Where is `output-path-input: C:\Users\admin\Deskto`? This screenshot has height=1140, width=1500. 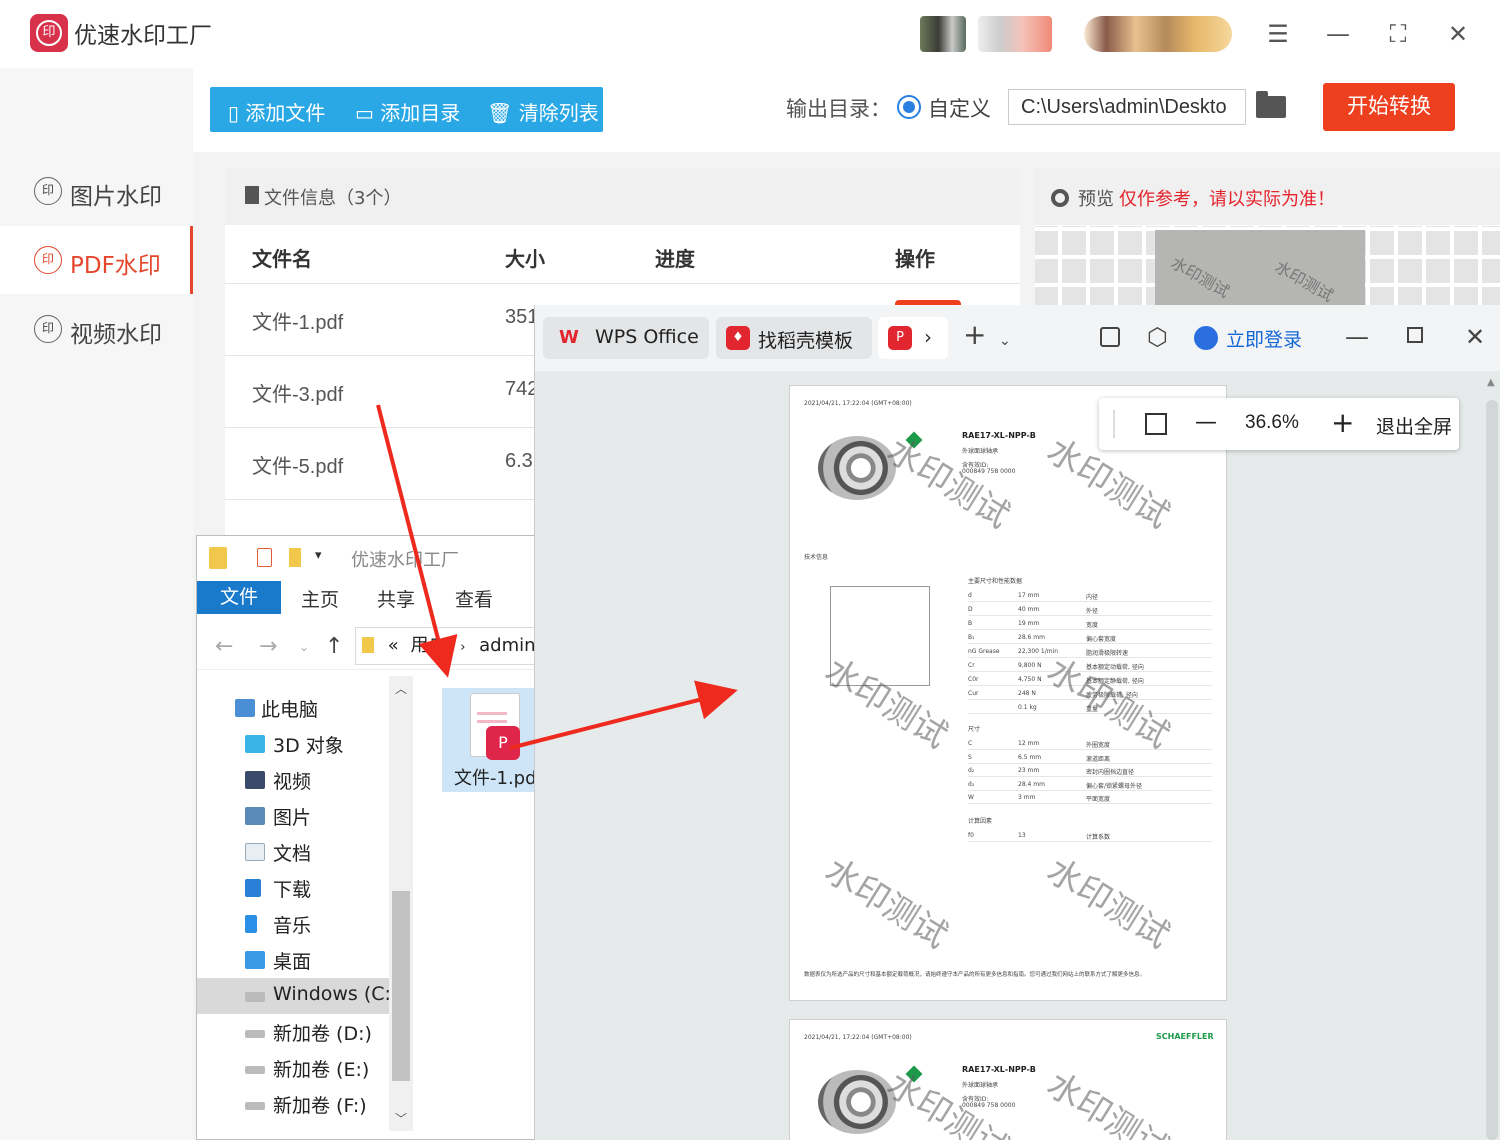 output-path-input: C:\Users\admin\Deskto is located at coordinates (1127, 107).